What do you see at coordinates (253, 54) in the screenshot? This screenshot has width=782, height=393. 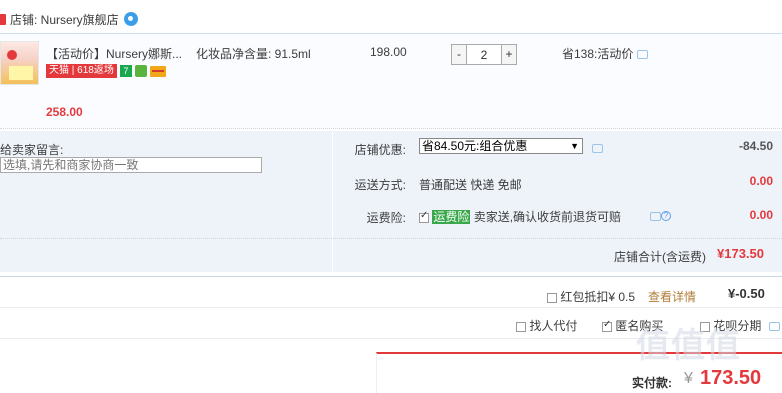 I see `product-spec: 化妆品净含量: 91.5ml` at bounding box center [253, 54].